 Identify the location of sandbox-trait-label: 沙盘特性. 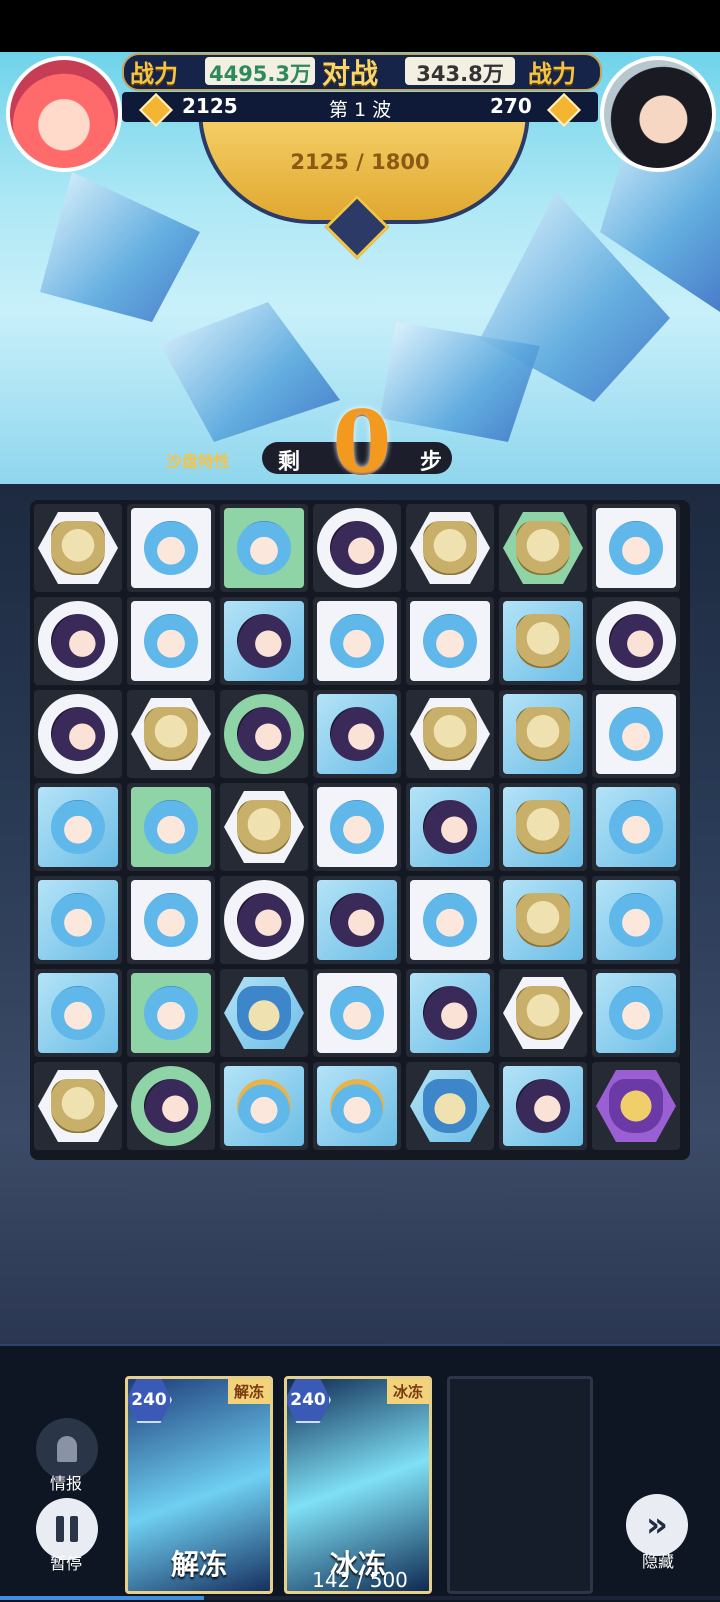
(198, 460).